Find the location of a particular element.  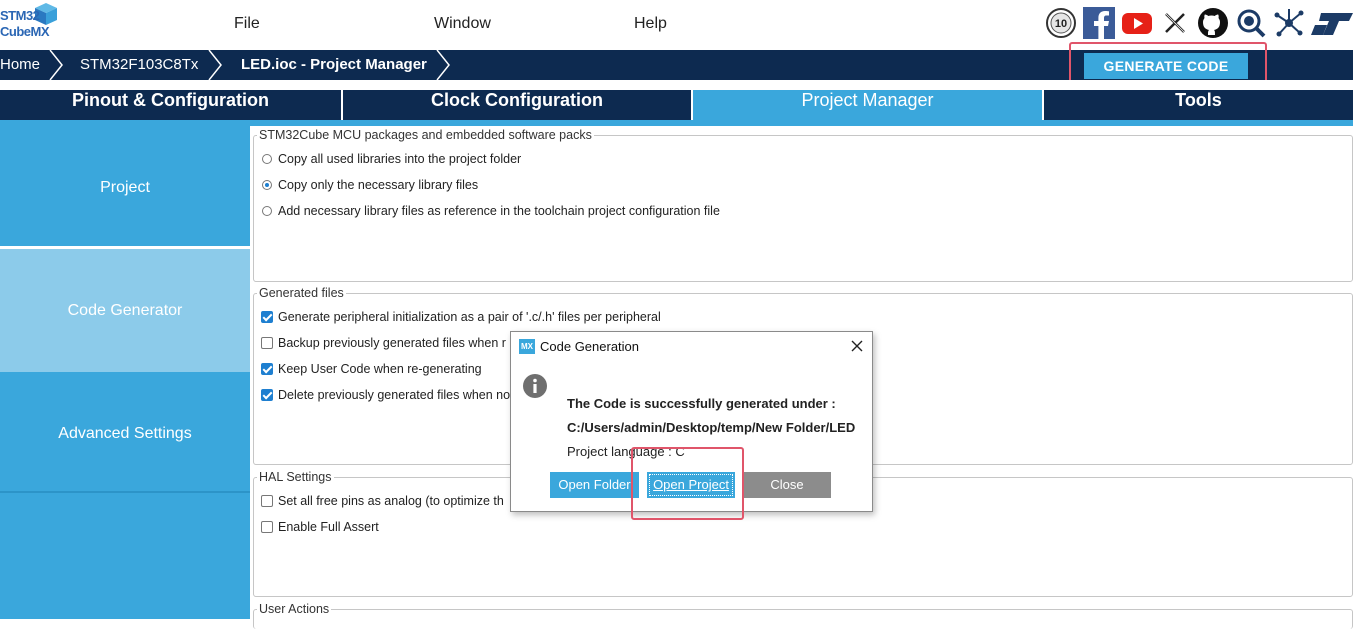

hal-settings-legend: HAL Settings is located at coordinates (295, 477).